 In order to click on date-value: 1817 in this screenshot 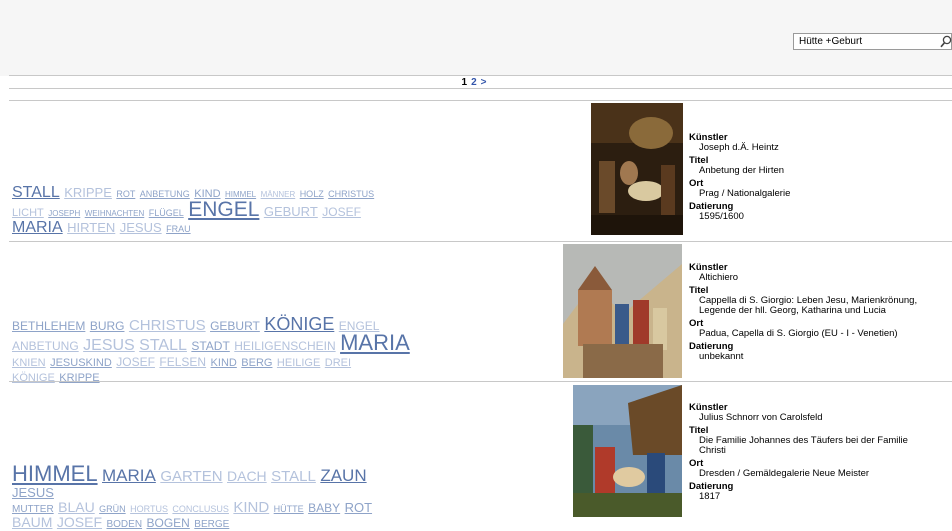, I will do `click(710, 496)`.